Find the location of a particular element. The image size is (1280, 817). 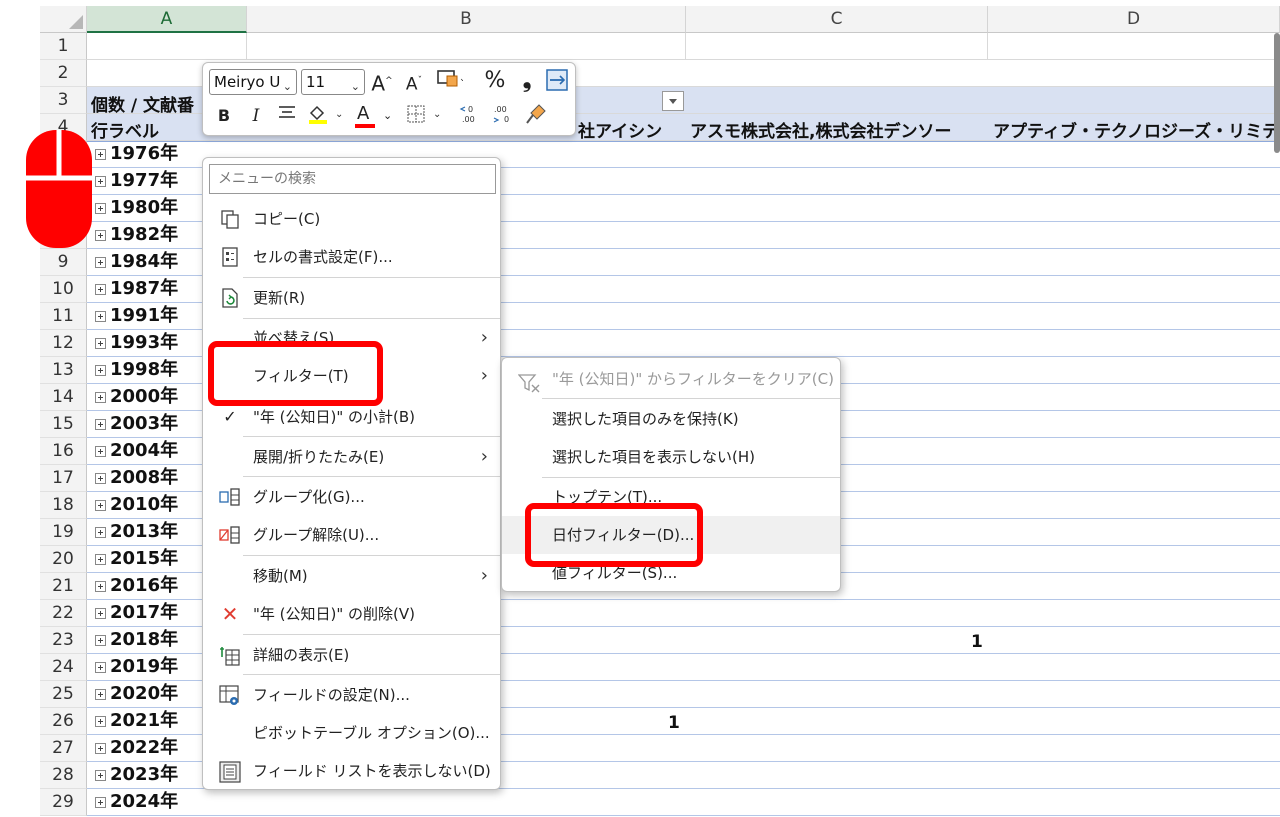

menu-item-copy: コピー(C) is located at coordinates (351, 219).